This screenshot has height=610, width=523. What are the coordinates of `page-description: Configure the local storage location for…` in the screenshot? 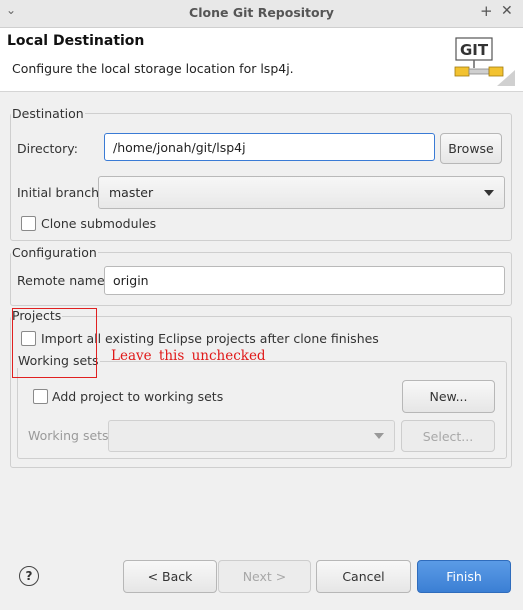 It's located at (153, 68).